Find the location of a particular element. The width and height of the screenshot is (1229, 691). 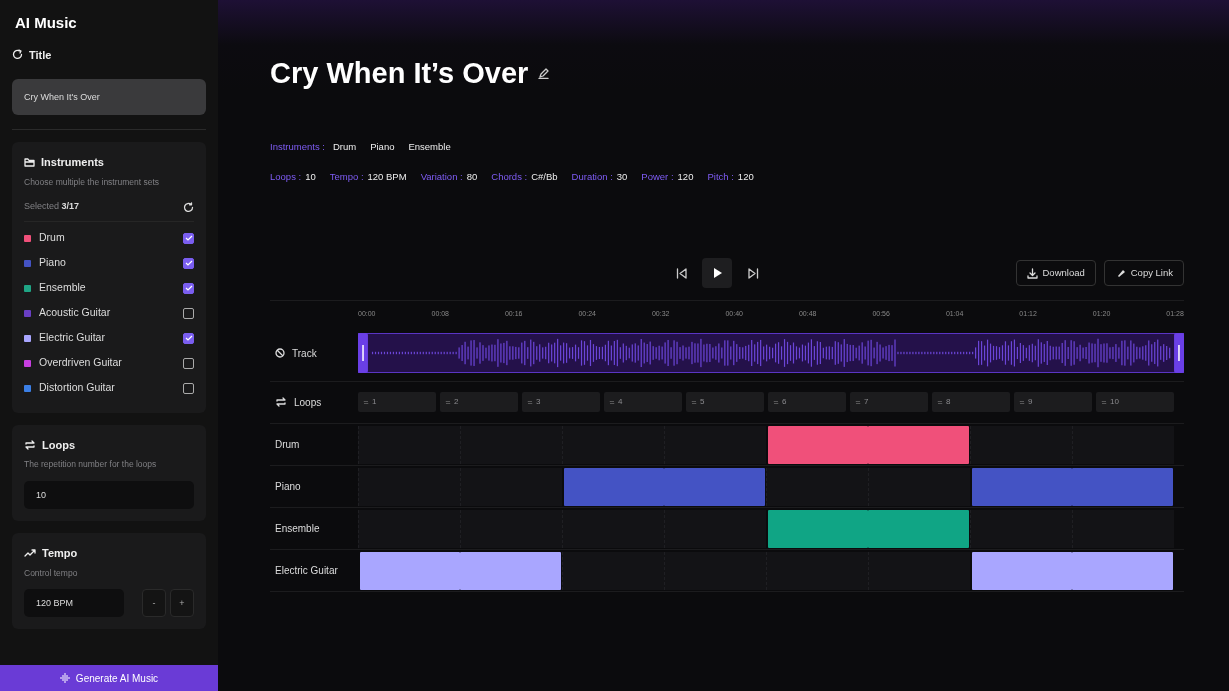

meta-label: Duration : is located at coordinates (592, 176).